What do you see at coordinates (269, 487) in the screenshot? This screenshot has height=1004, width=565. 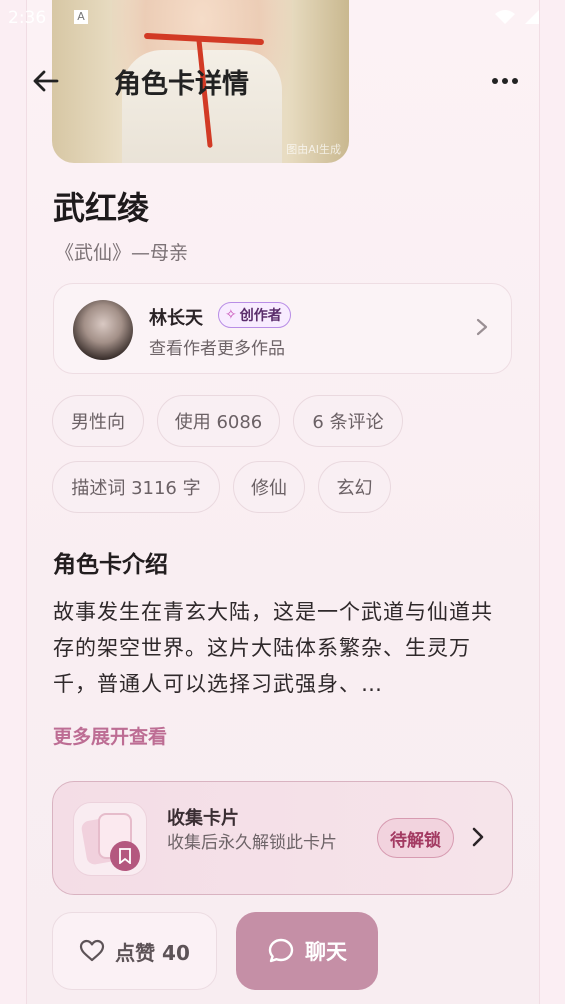 I see `tag-chip: 修仙` at bounding box center [269, 487].